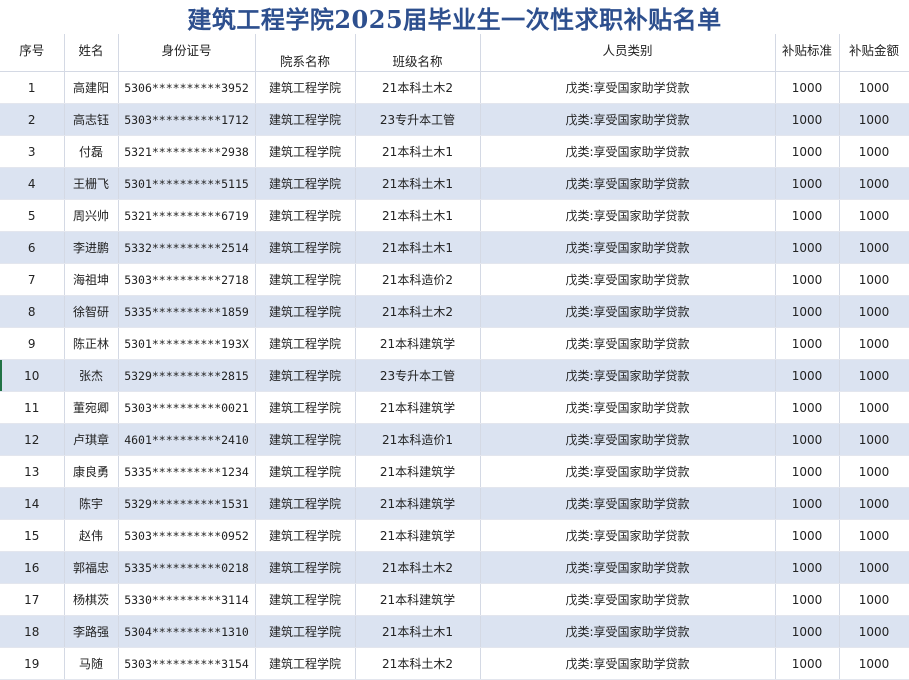 This screenshot has width=909, height=680. I want to click on cell-seq: 10, so click(32, 375).